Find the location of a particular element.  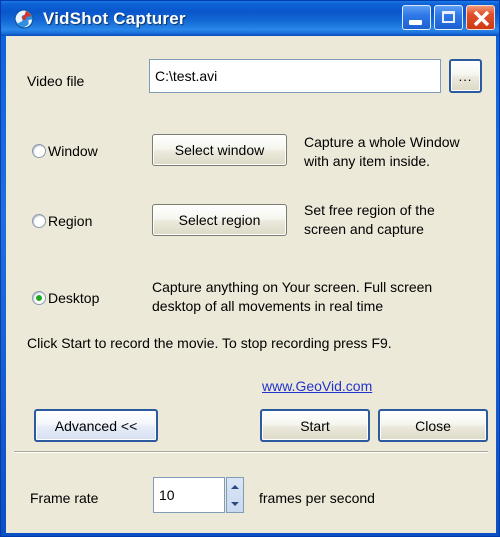

maximize-button is located at coordinates (448, 17).